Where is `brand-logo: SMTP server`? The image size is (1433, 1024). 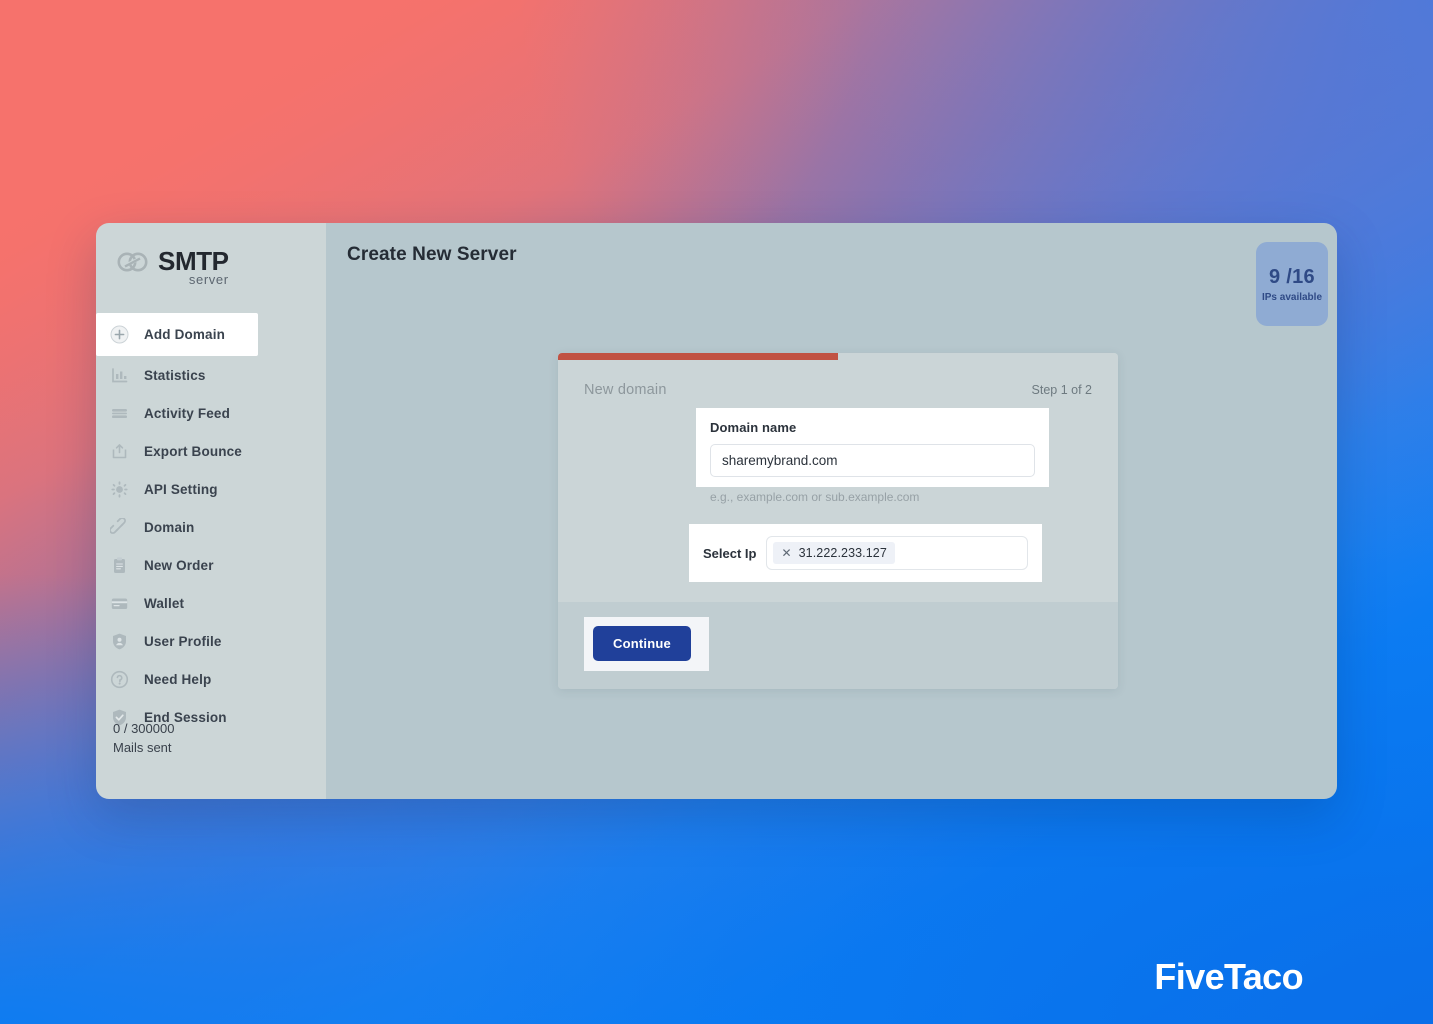 brand-logo: SMTP server is located at coordinates (211, 254).